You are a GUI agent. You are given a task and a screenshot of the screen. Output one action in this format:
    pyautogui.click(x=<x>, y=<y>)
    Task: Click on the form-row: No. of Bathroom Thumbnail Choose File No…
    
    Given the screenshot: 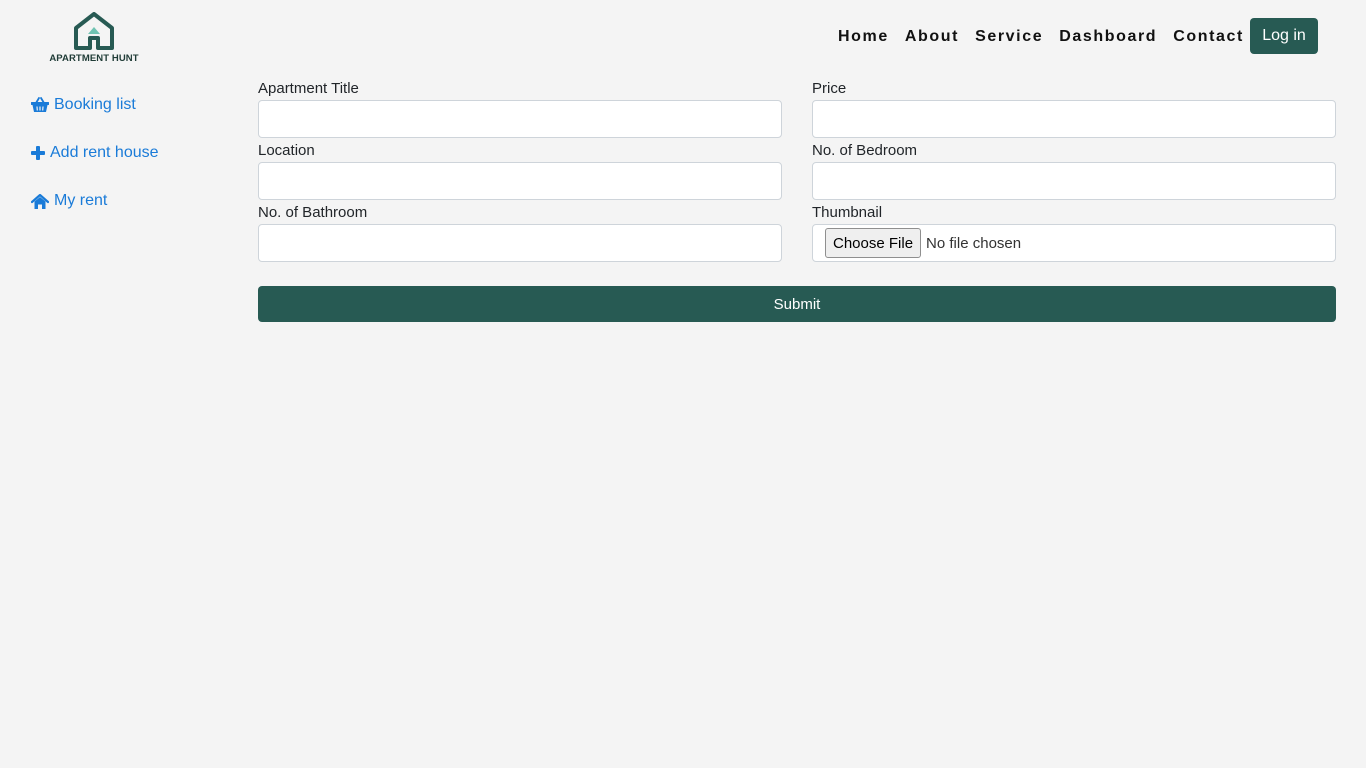 What is the action you would take?
    pyautogui.click(x=797, y=234)
    